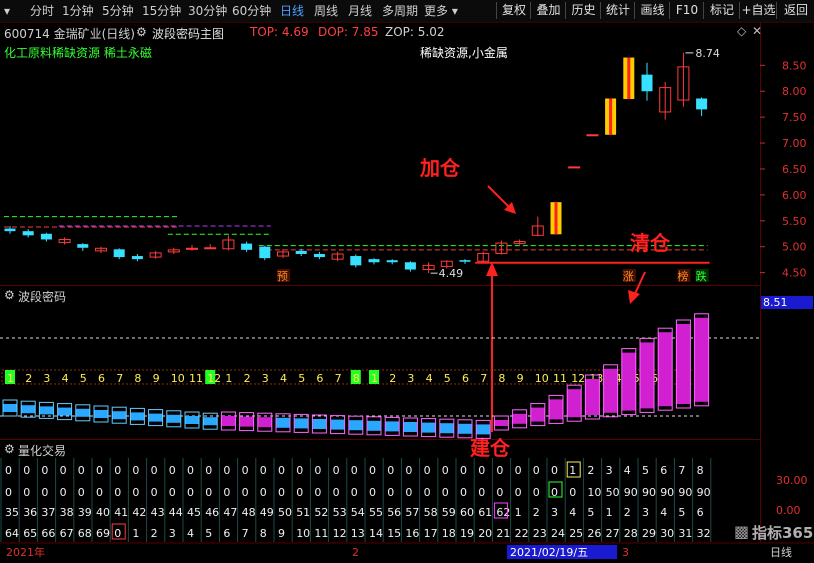 This screenshot has height=563, width=814. What do you see at coordinates (449, 533) in the screenshot?
I see `table-cell: 18` at bounding box center [449, 533].